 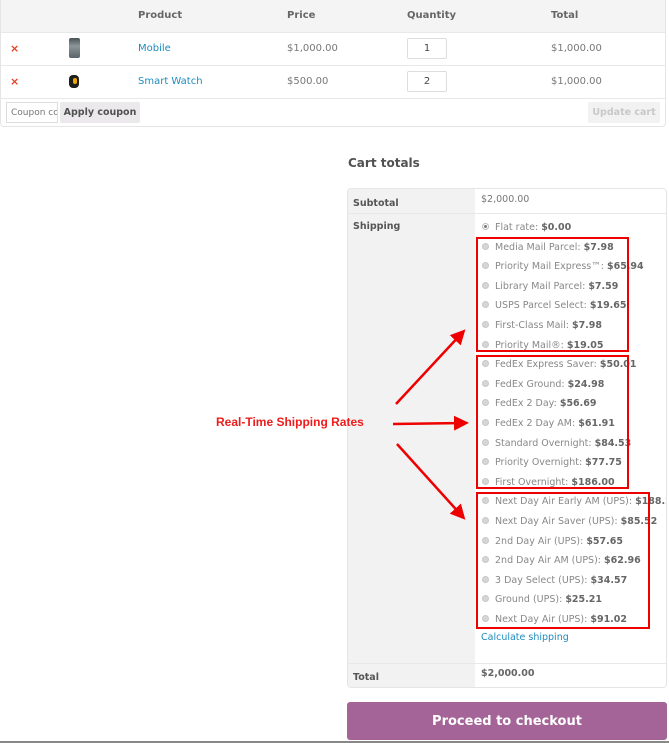 What do you see at coordinates (556, 227) in the screenshot?
I see `shipping-option-price: $0.00` at bounding box center [556, 227].